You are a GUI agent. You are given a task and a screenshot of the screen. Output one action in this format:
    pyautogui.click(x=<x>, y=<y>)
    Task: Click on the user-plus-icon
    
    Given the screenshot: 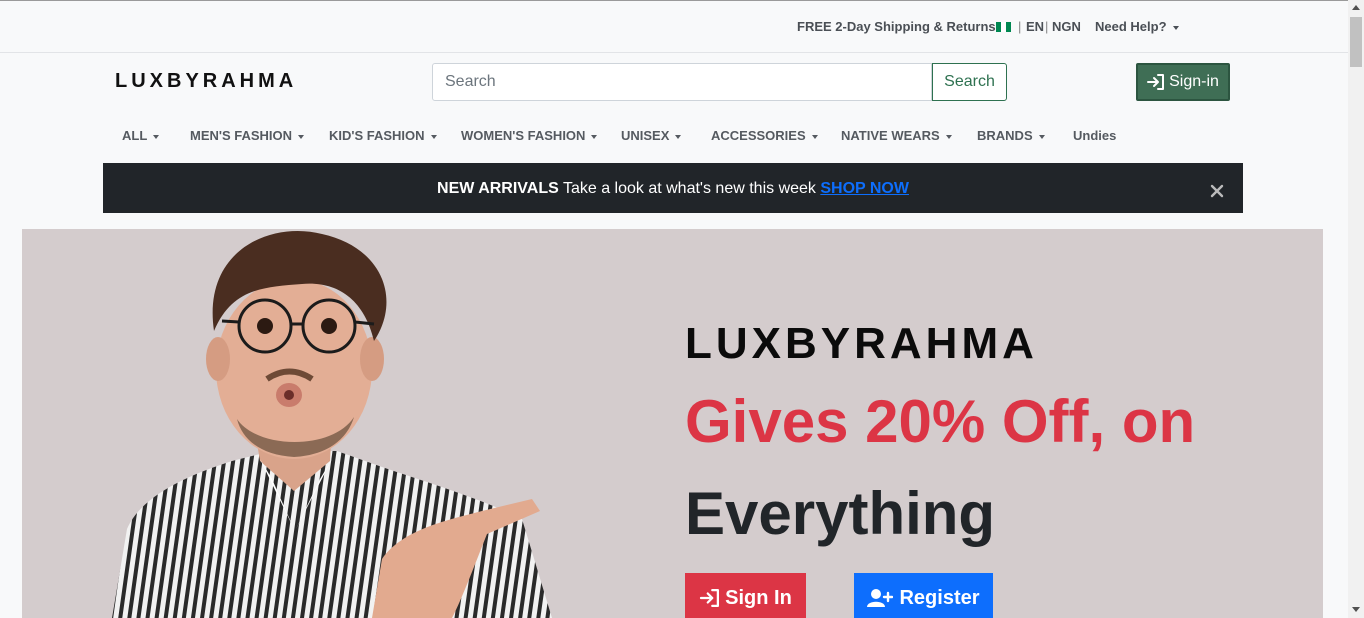 What is the action you would take?
    pyautogui.click(x=880, y=598)
    